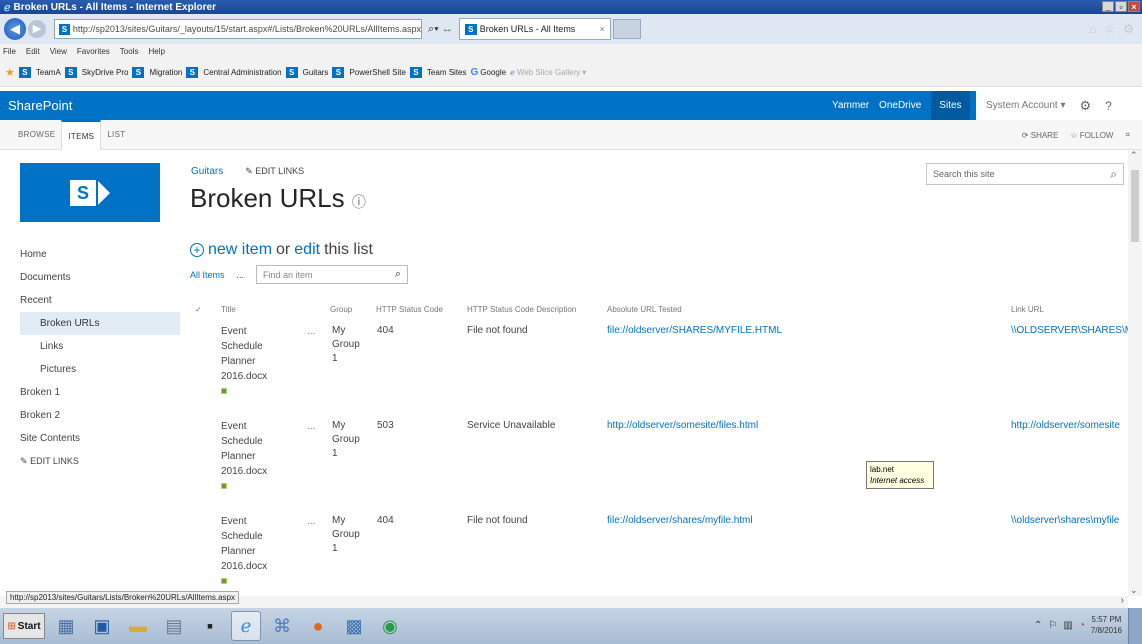 The height and width of the screenshot is (644, 1142). Describe the element at coordinates (66, 626) in the screenshot. I see `server-manager-icon: ▦` at that location.